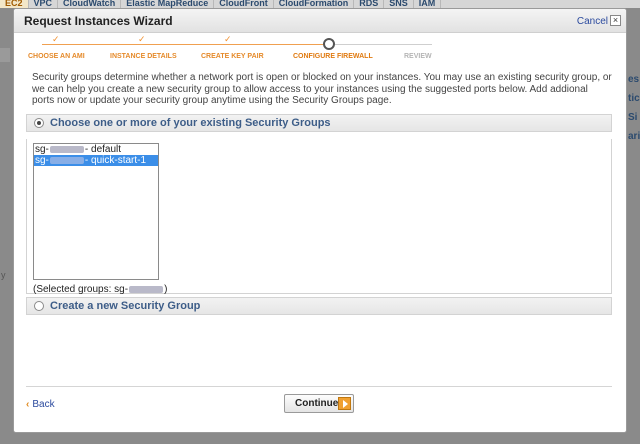  I want to click on sg-name: - quick-start-1, so click(115, 160).